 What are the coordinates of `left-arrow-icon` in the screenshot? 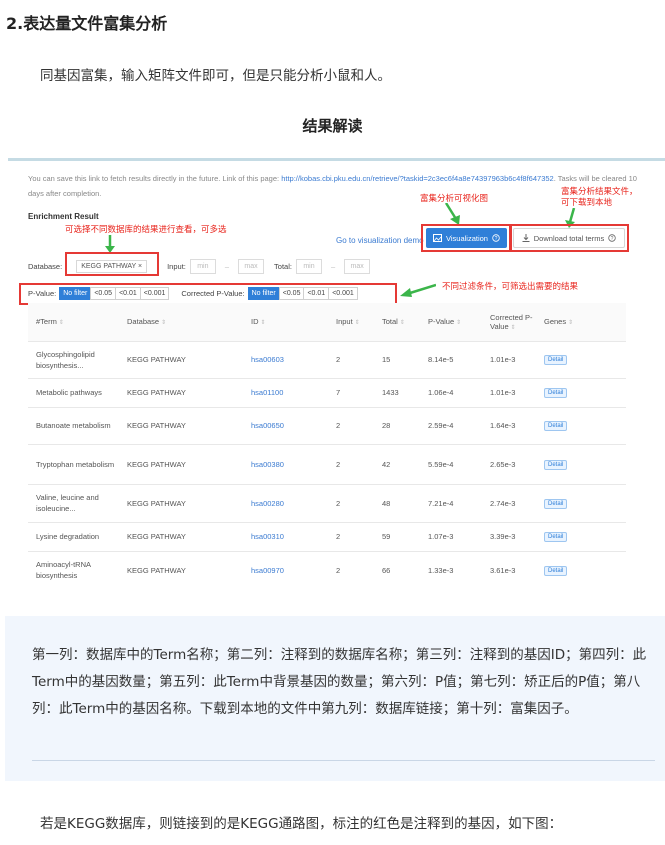 It's located at (418, 290).